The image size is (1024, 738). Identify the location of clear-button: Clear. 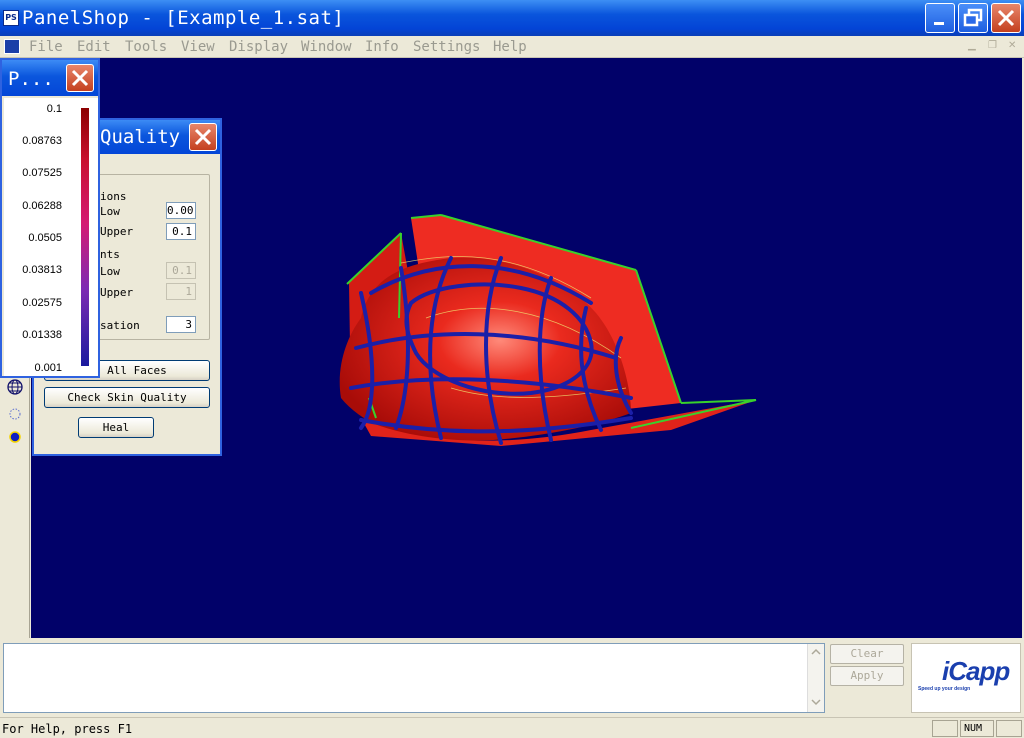
(867, 654).